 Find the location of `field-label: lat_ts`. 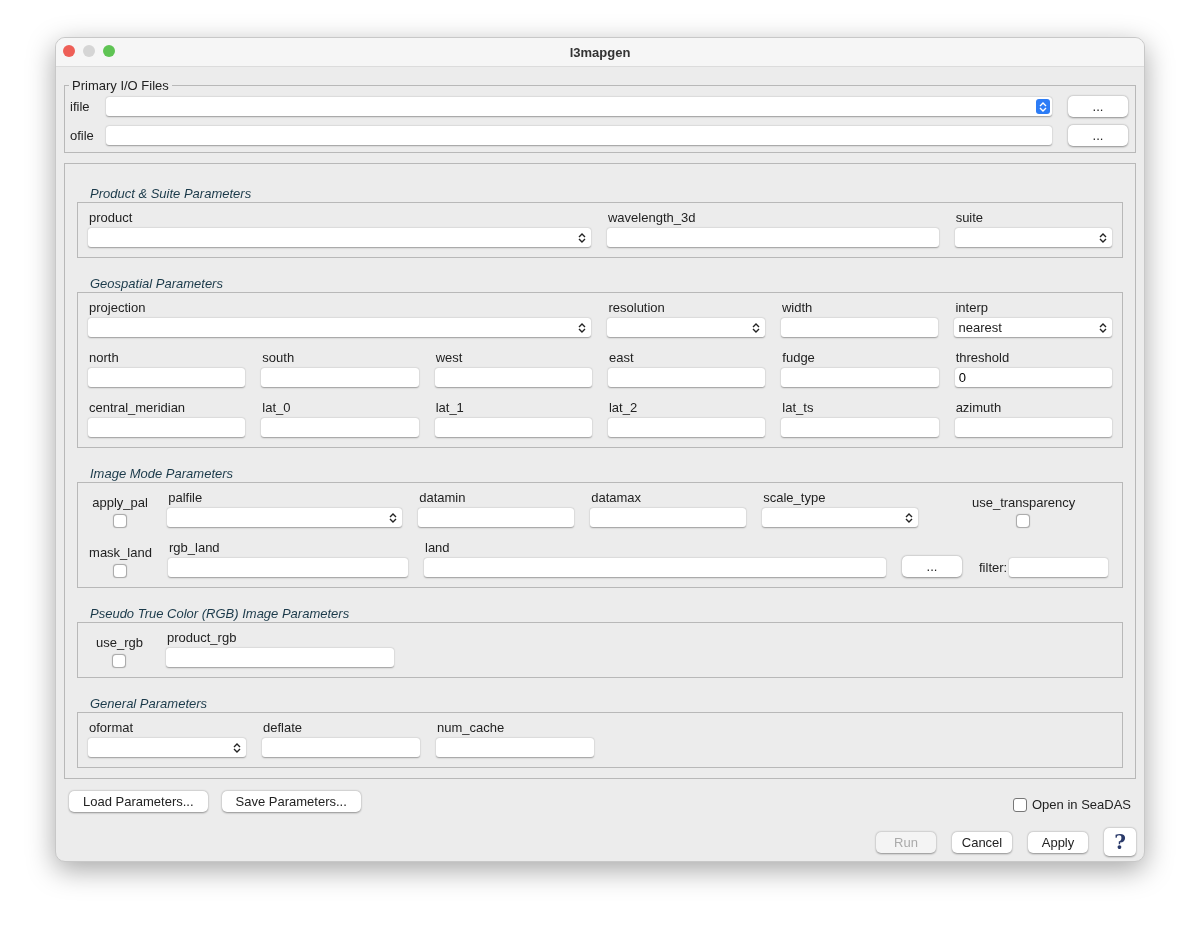

field-label: lat_ts is located at coordinates (798, 407).